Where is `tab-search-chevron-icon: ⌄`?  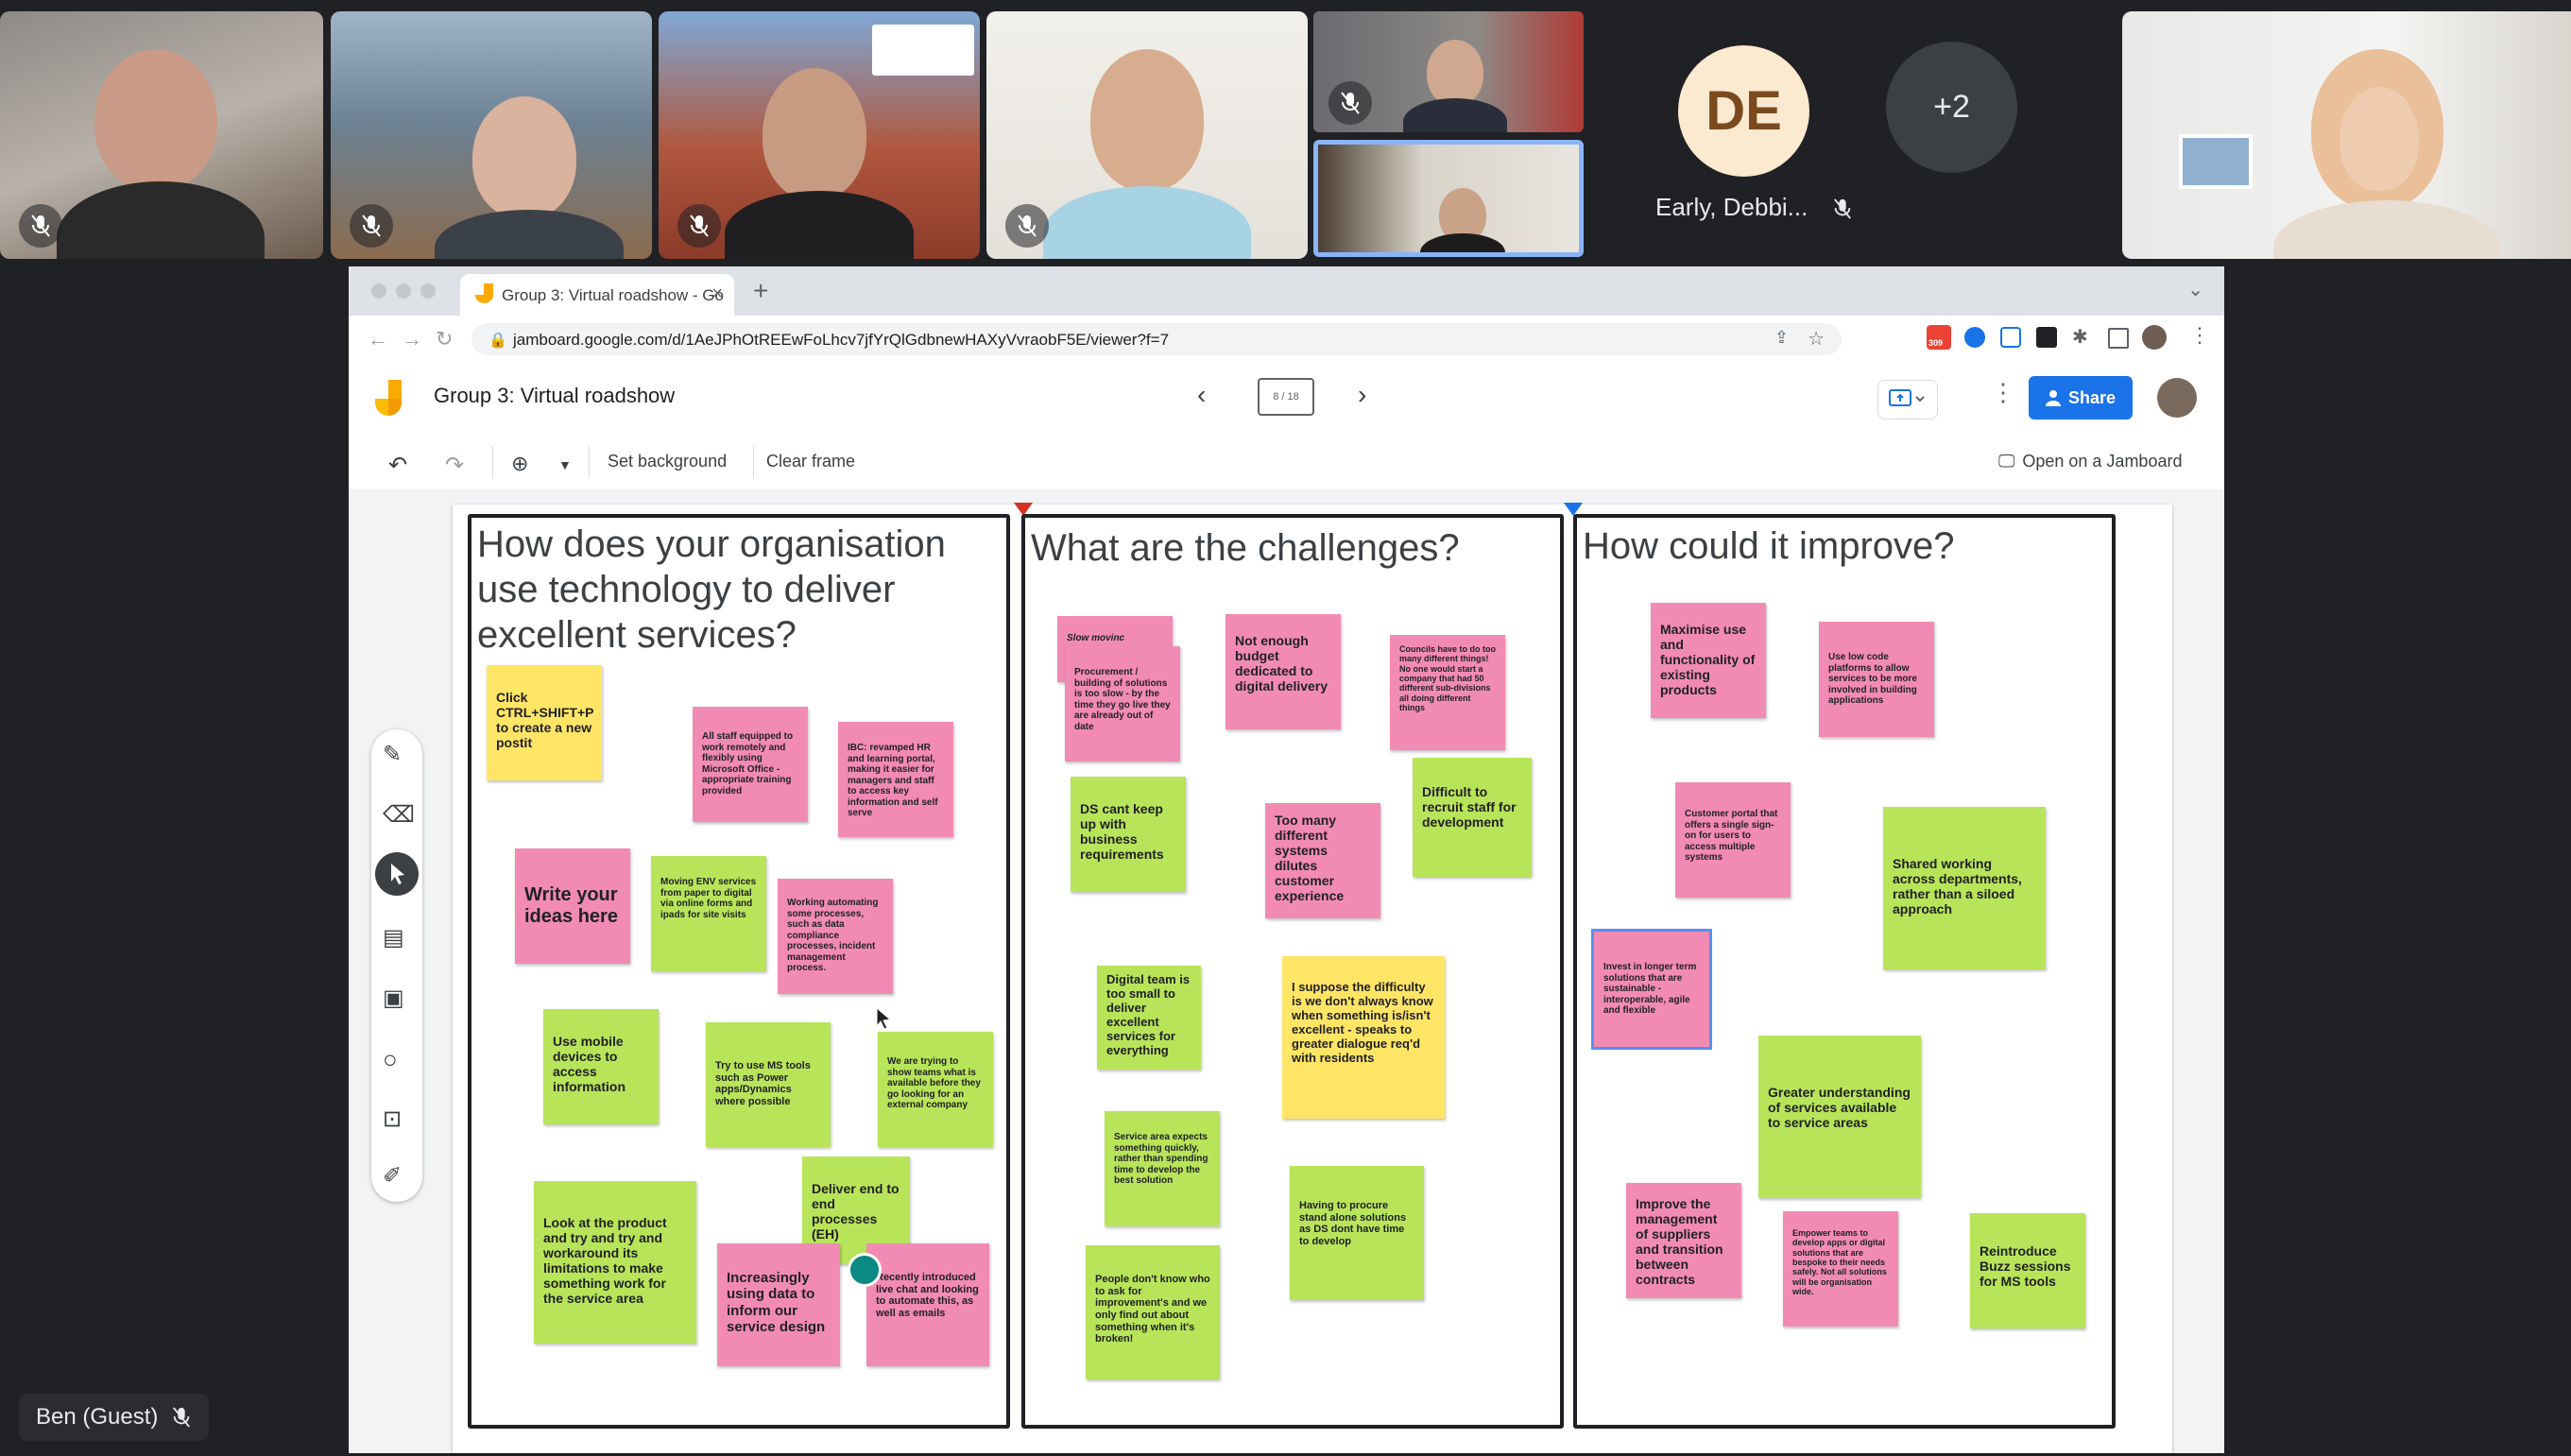
tab-search-chevron-icon: ⌄ is located at coordinates (2195, 290).